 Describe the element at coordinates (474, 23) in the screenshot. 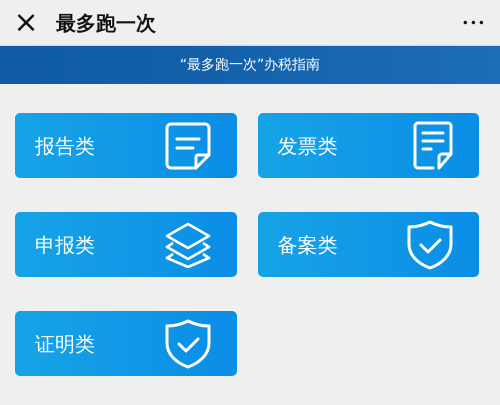

I see `more-button: •••` at that location.